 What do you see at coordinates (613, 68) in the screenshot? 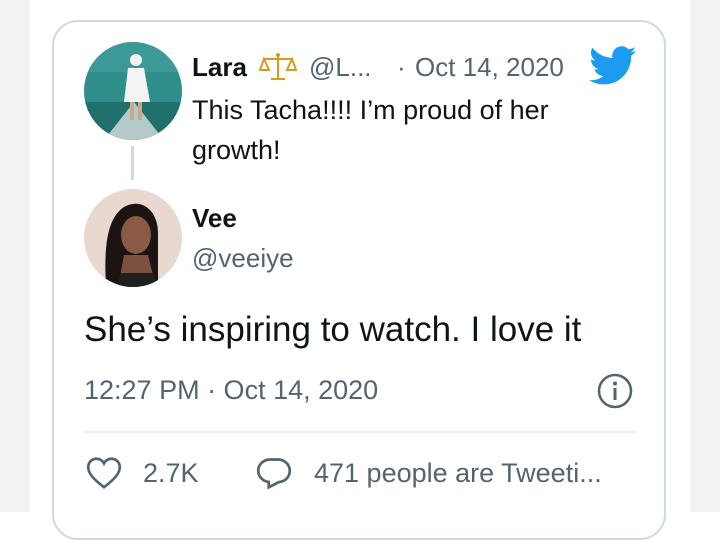
I see `twitter-bird-icon` at bounding box center [613, 68].